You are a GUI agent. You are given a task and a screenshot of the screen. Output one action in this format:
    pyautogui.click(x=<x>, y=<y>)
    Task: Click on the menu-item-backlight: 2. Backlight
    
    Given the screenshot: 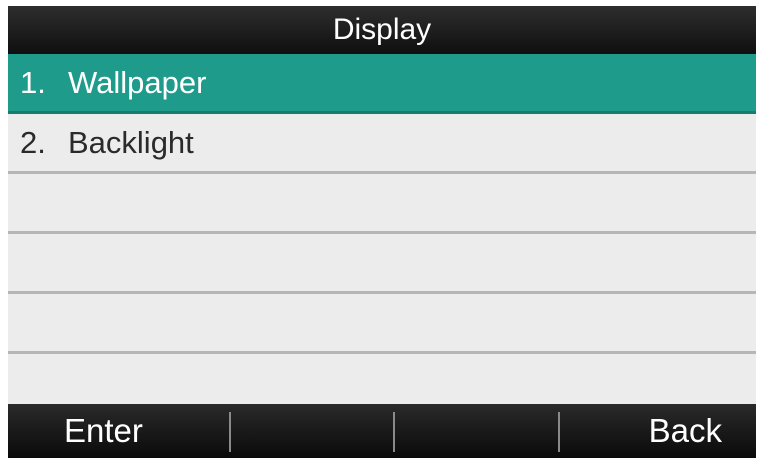 What is the action you would take?
    pyautogui.click(x=382, y=144)
    